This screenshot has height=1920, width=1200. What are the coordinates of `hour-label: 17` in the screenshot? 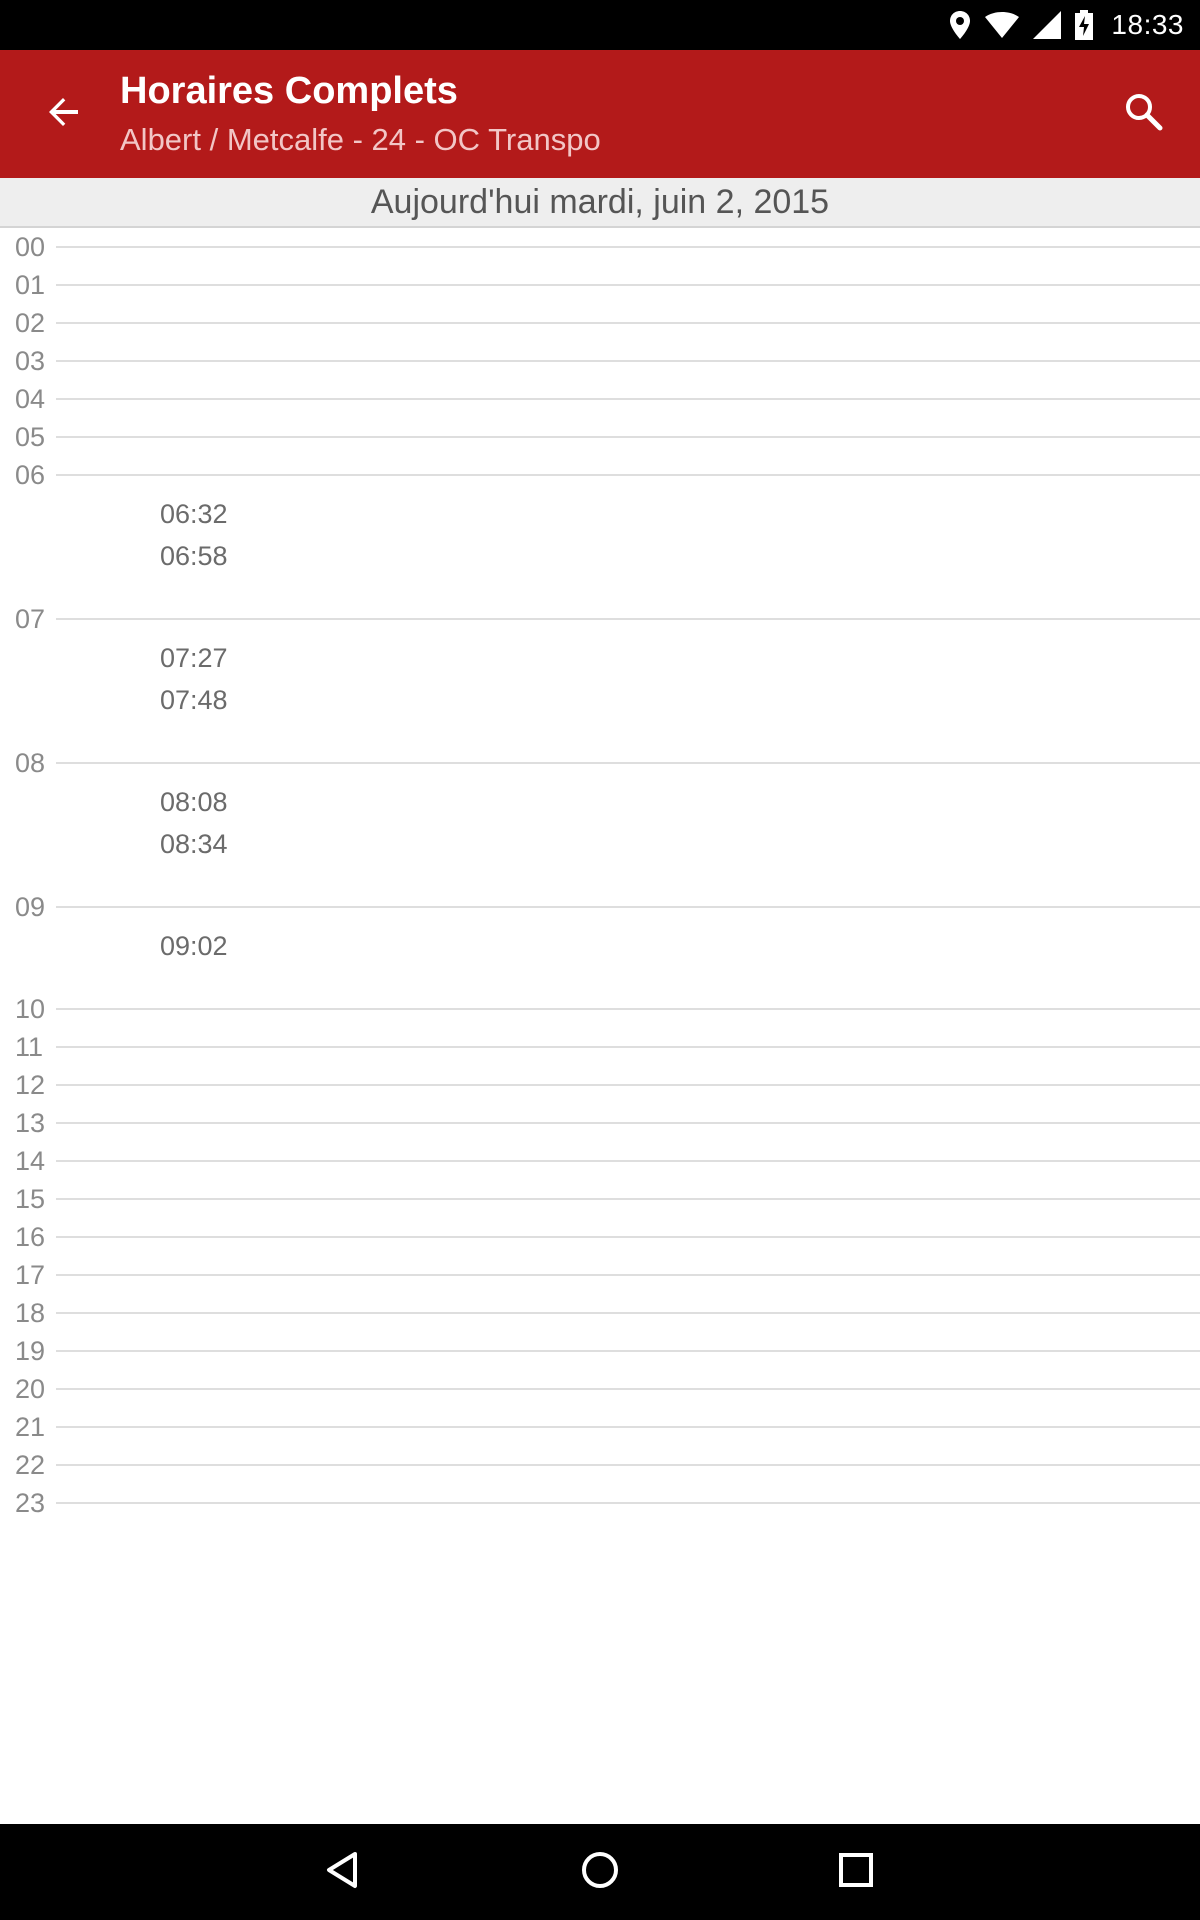 It's located at (30, 1275).